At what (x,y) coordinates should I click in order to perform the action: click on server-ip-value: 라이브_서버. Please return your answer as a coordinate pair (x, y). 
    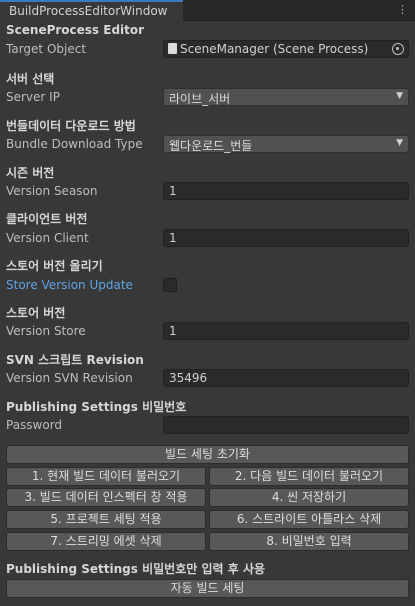
    Looking at the image, I should click on (200, 99).